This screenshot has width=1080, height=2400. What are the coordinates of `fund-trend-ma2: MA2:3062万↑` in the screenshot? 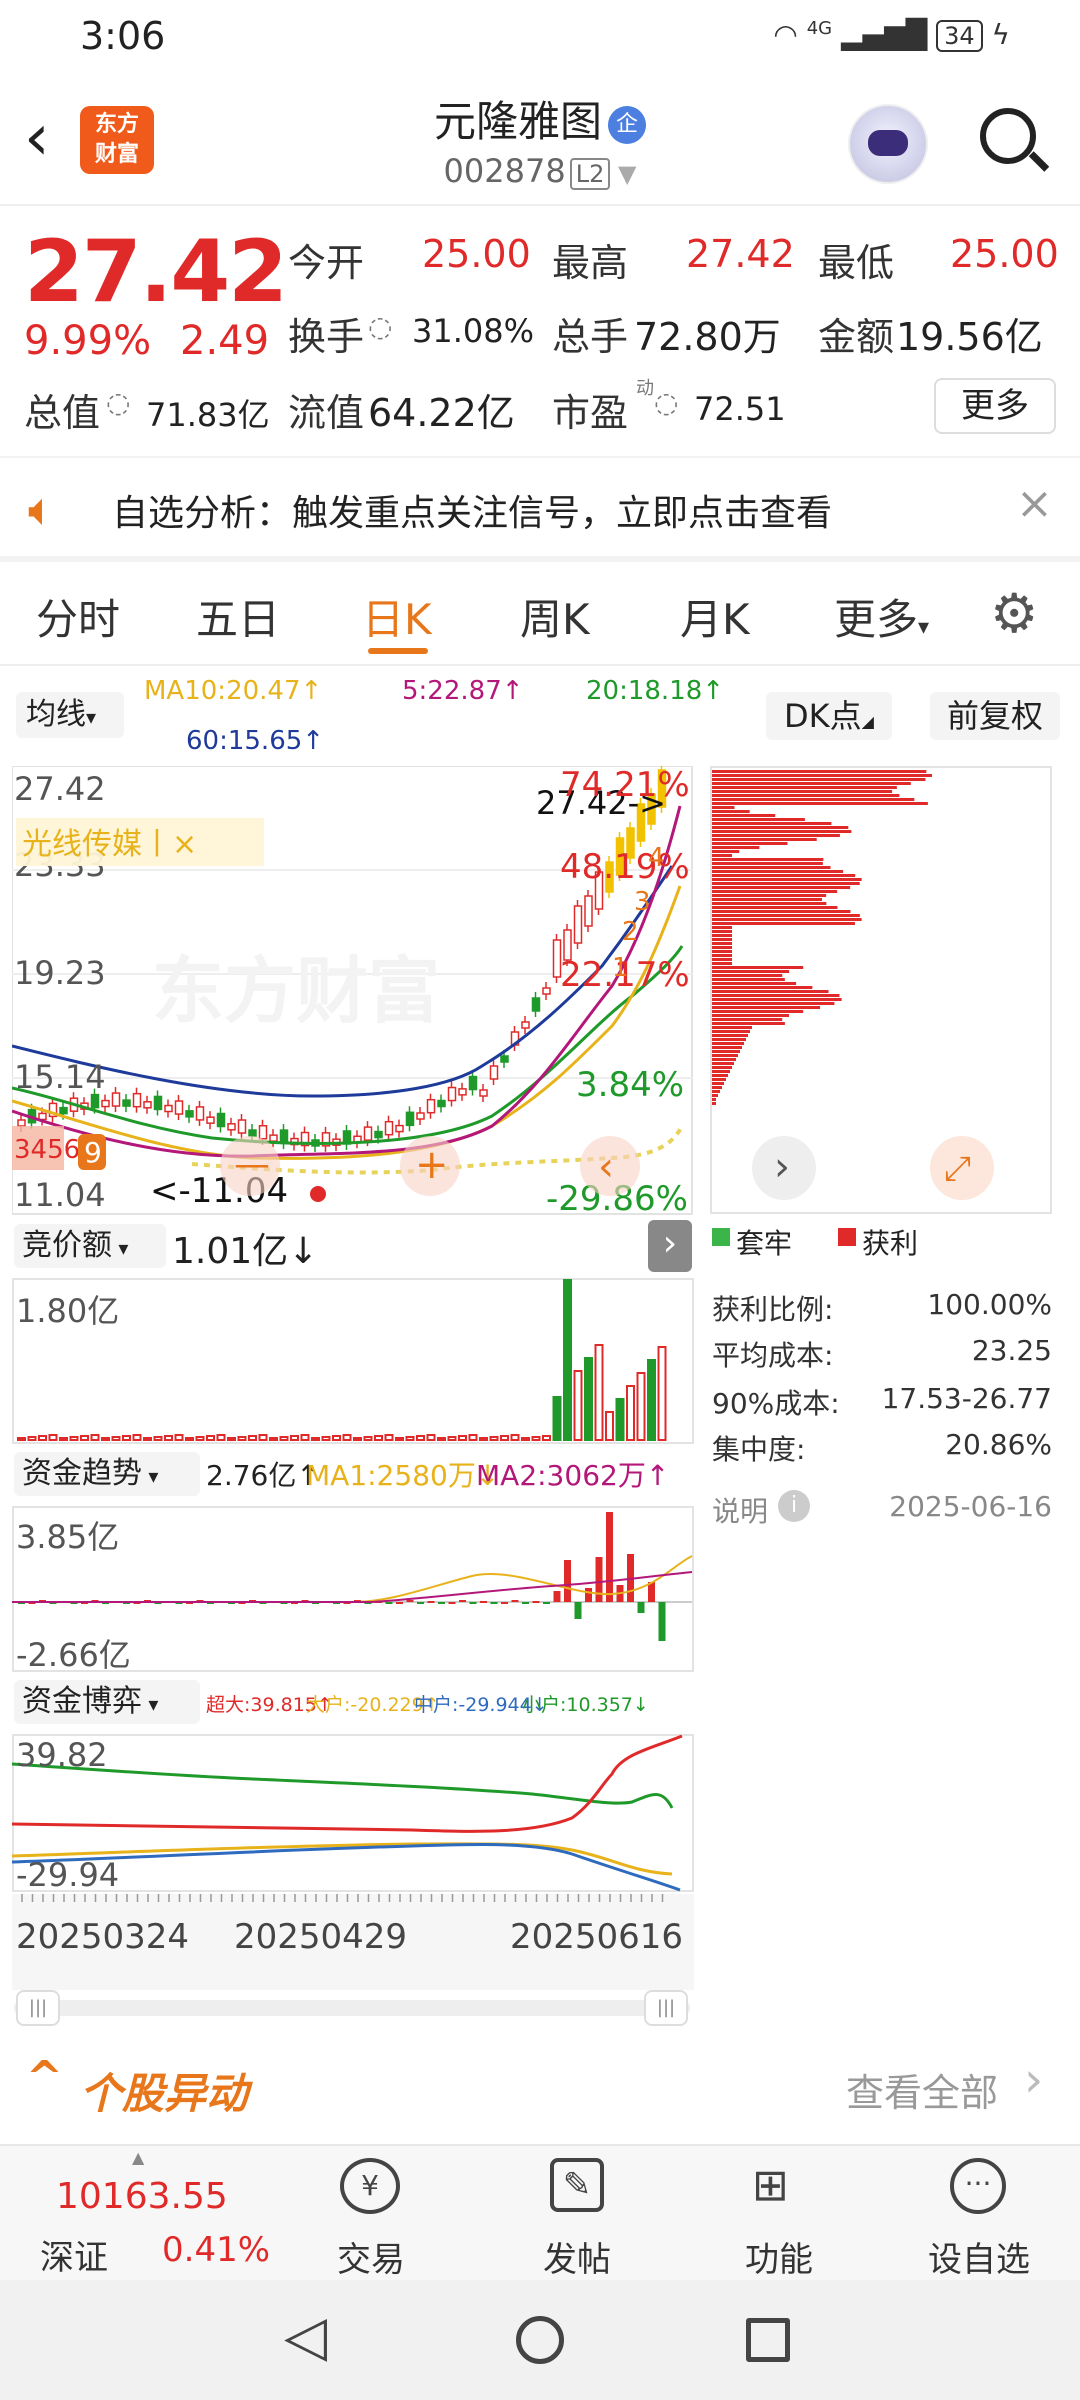 It's located at (573, 1475).